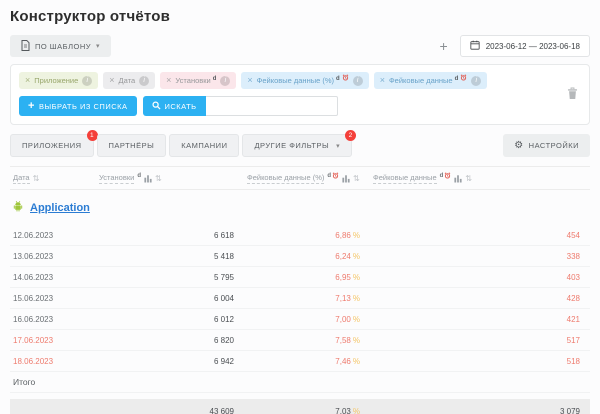  Describe the element at coordinates (295, 80) in the screenshot. I see `chip-label: Фейковые данные (%)` at that location.